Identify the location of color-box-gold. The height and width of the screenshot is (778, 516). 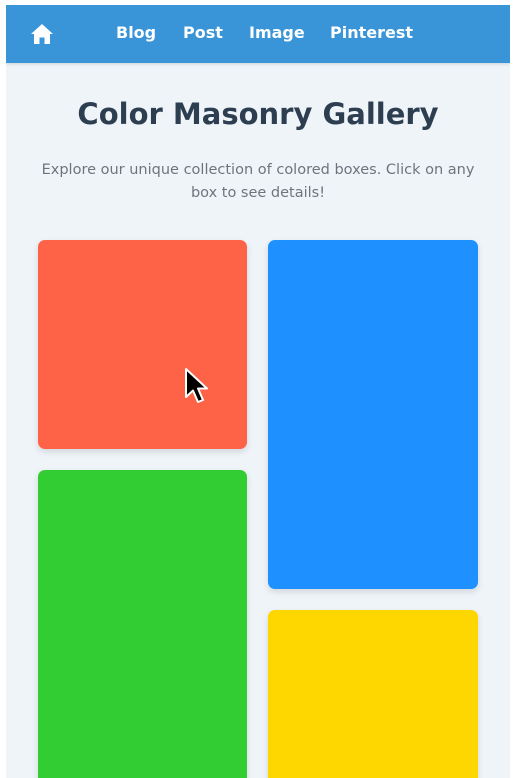
(373, 694).